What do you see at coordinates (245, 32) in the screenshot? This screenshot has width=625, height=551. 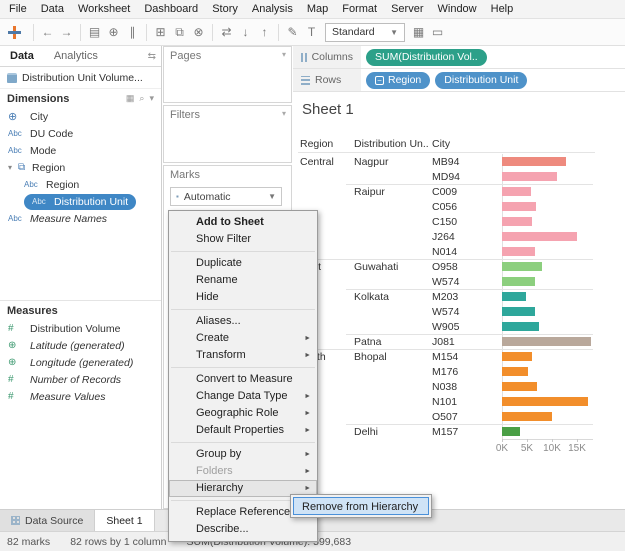 I see `sort-ascending-icon: ↓` at bounding box center [245, 32].